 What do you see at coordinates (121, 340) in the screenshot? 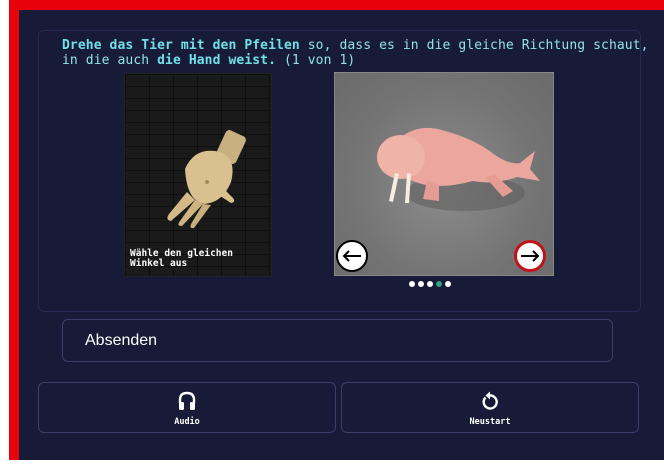
I see `submit-label: Absenden` at bounding box center [121, 340].